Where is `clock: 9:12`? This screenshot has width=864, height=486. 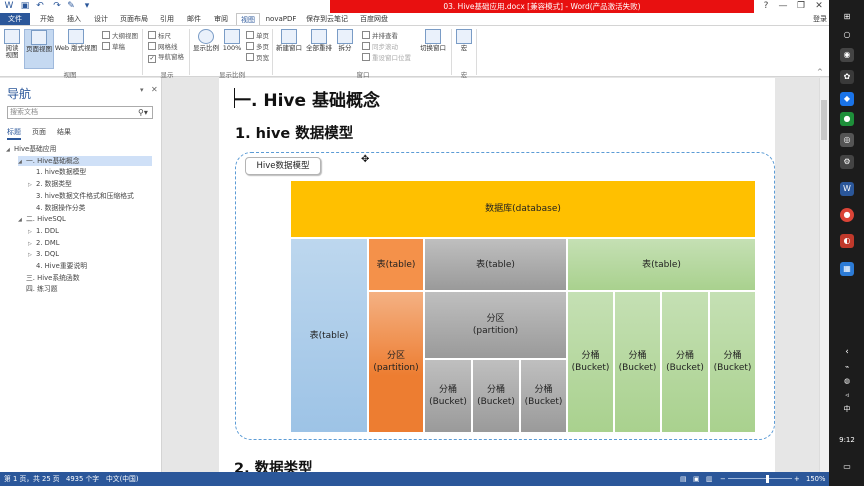 clock: 9:12 is located at coordinates (847, 440).